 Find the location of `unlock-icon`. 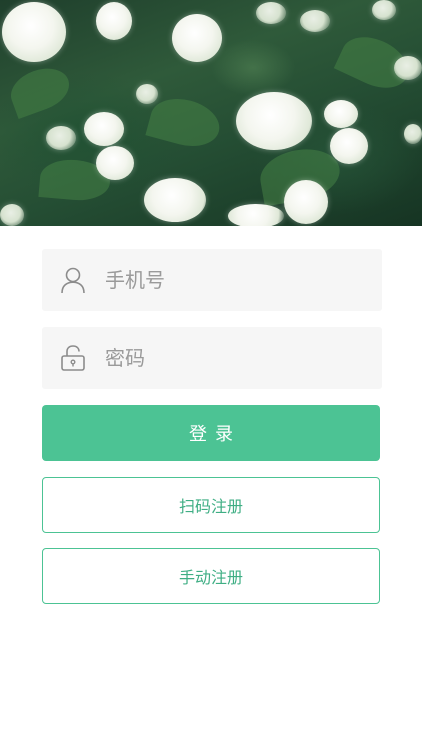

unlock-icon is located at coordinates (73, 358).